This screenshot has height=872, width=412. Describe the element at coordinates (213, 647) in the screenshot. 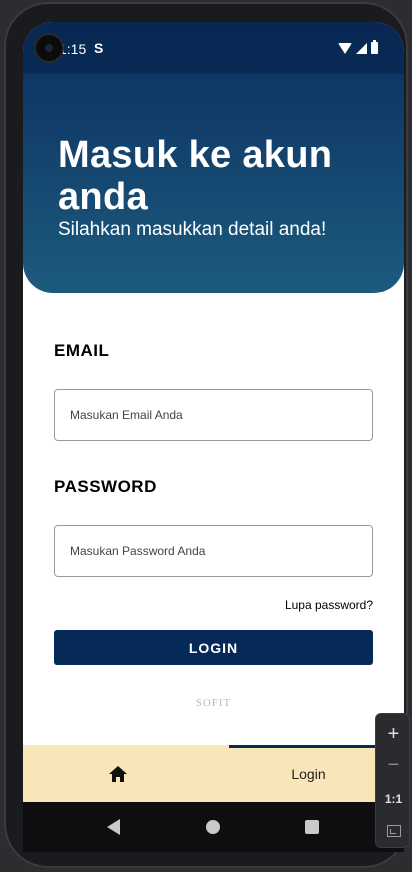

I see `login-button: LOGIN` at that location.